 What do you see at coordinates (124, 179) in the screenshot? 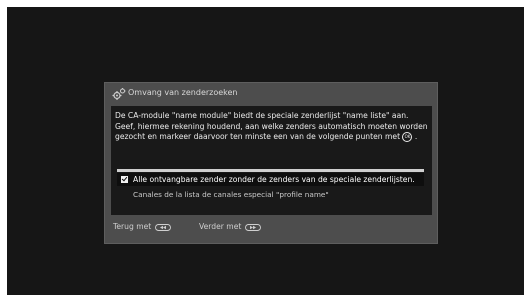
I see `checkbox-checked-icon` at bounding box center [124, 179].